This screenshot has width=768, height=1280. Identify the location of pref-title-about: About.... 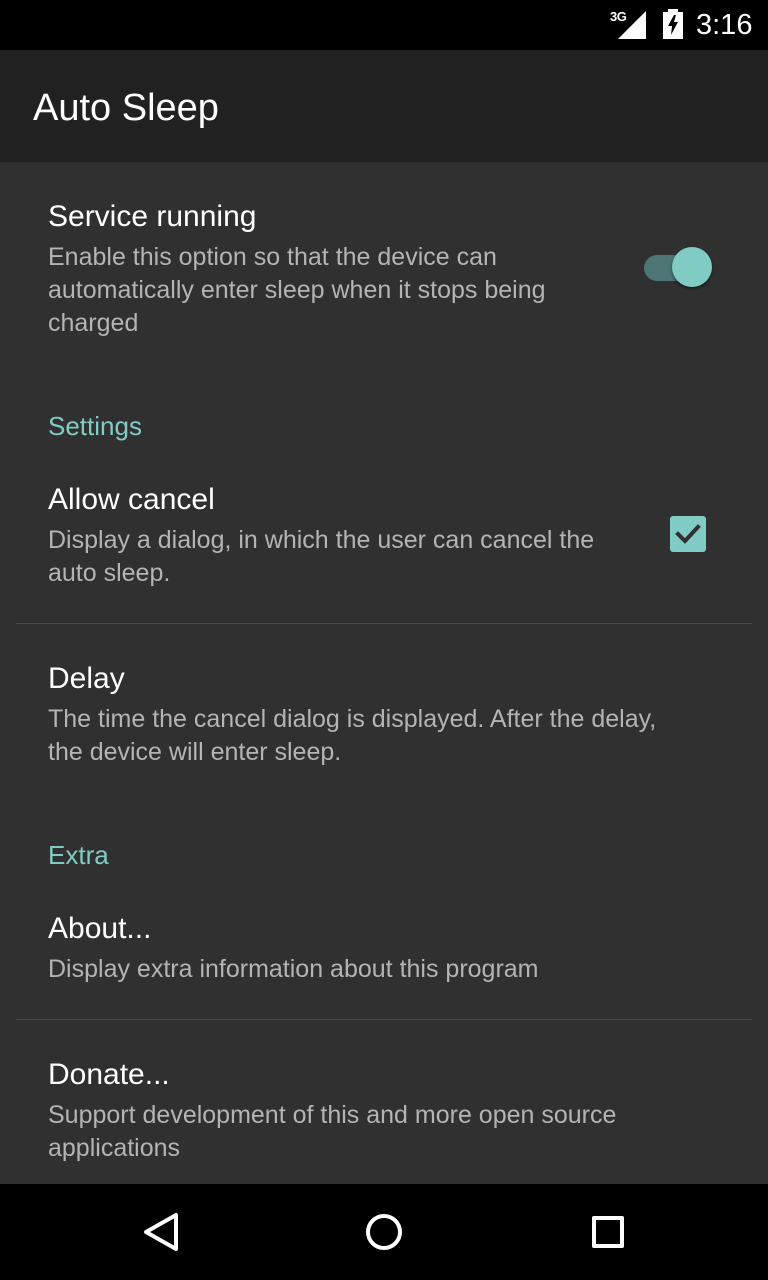
(100, 928).